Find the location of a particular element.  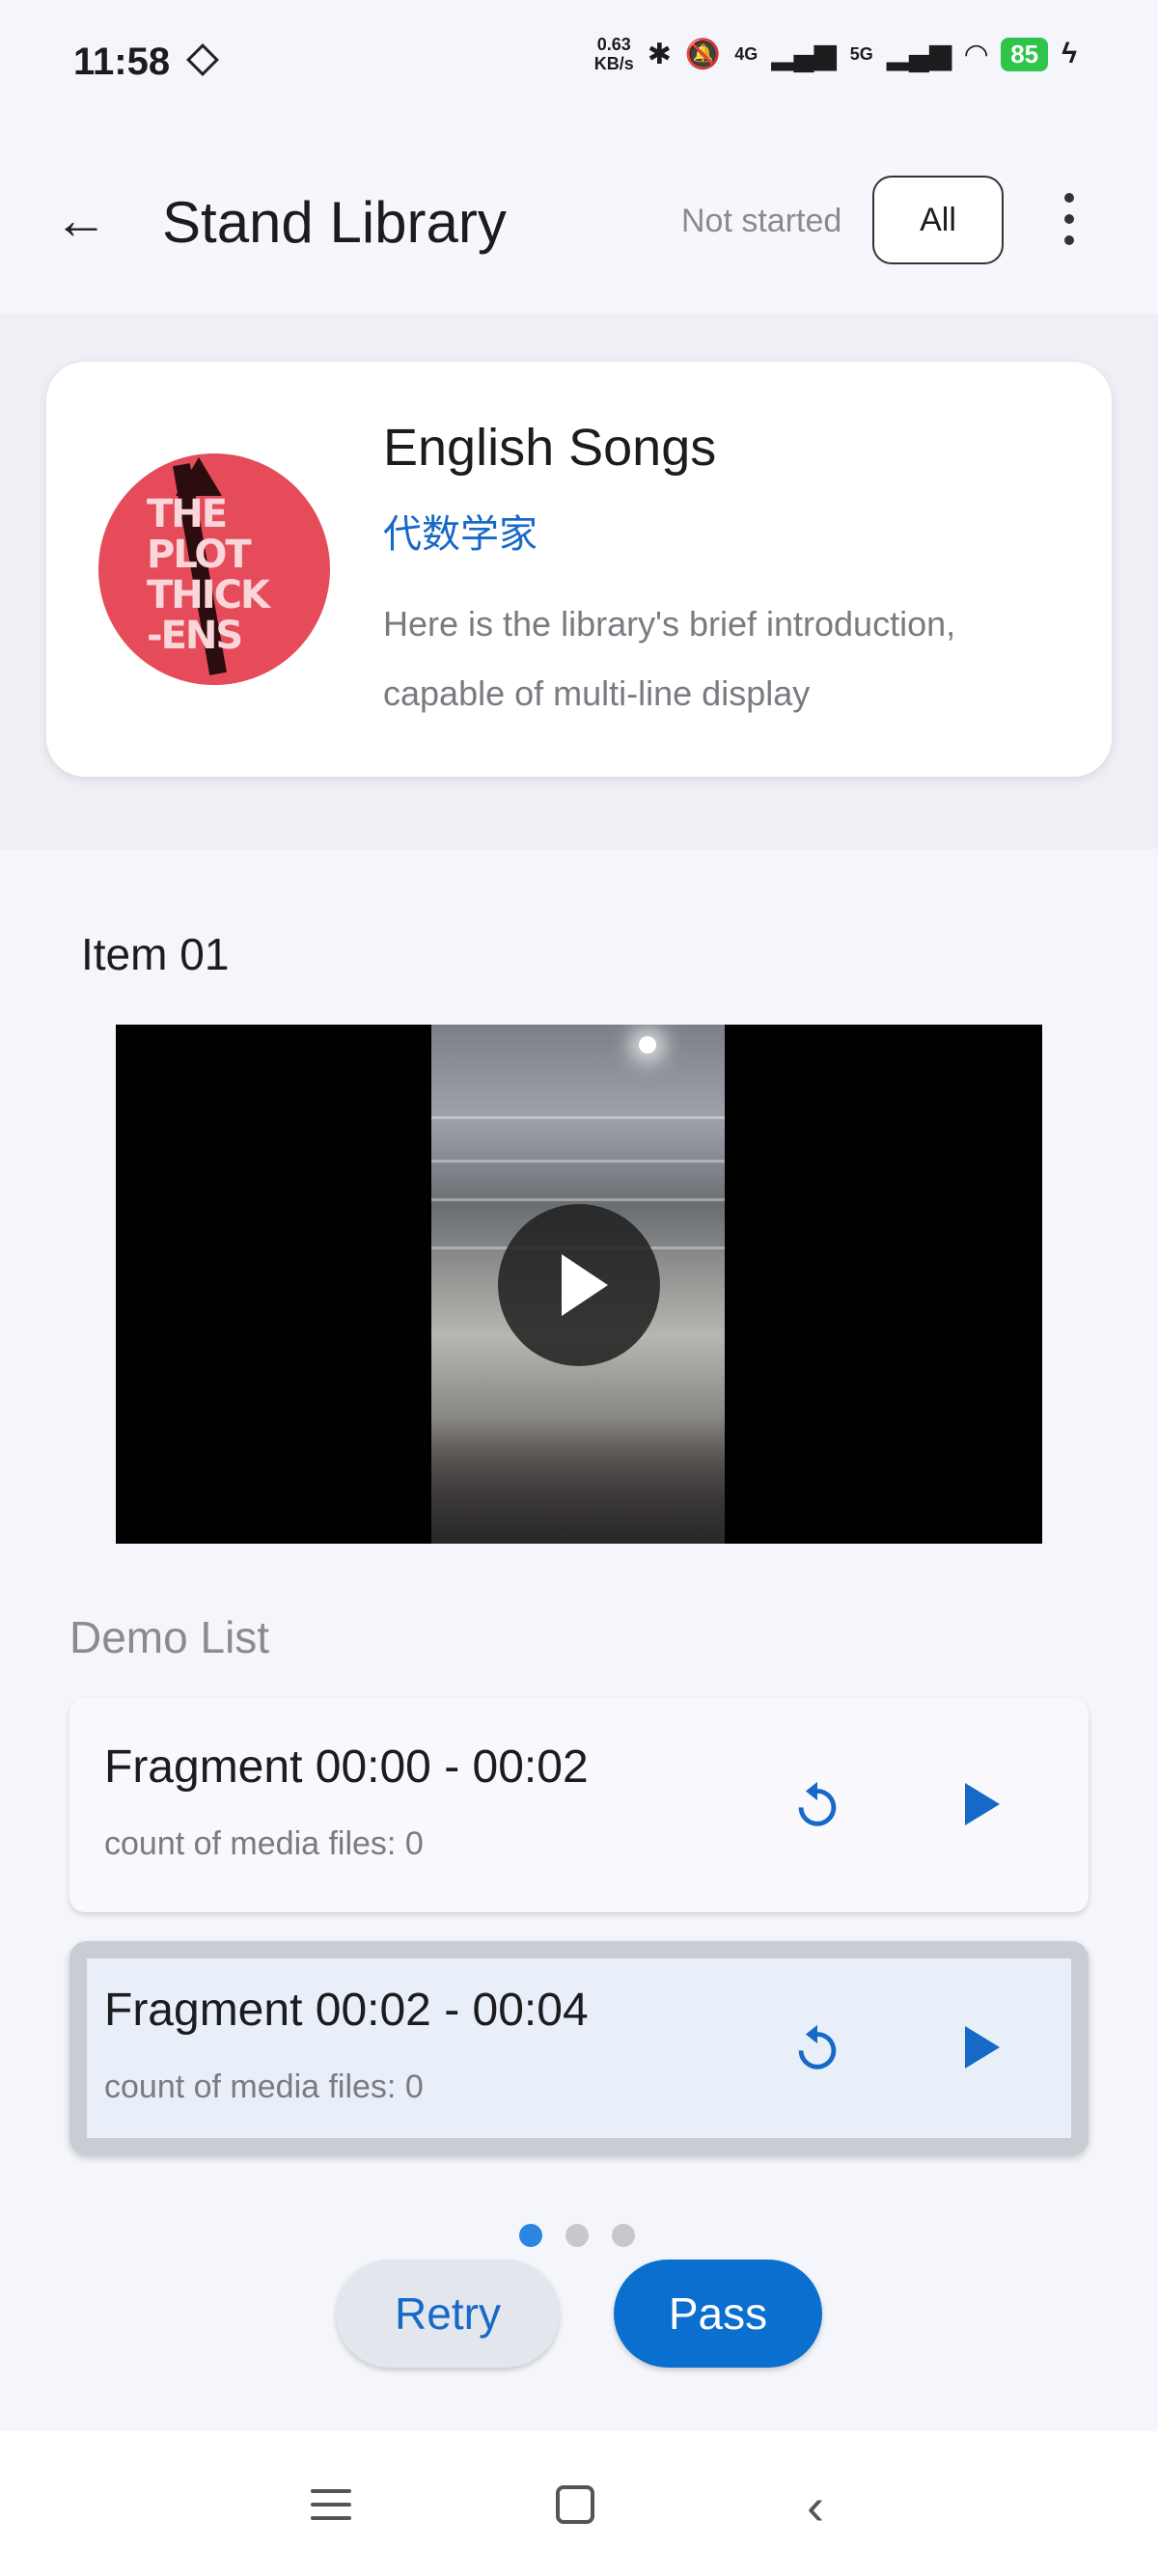

page-indicator is located at coordinates (577, 2236).